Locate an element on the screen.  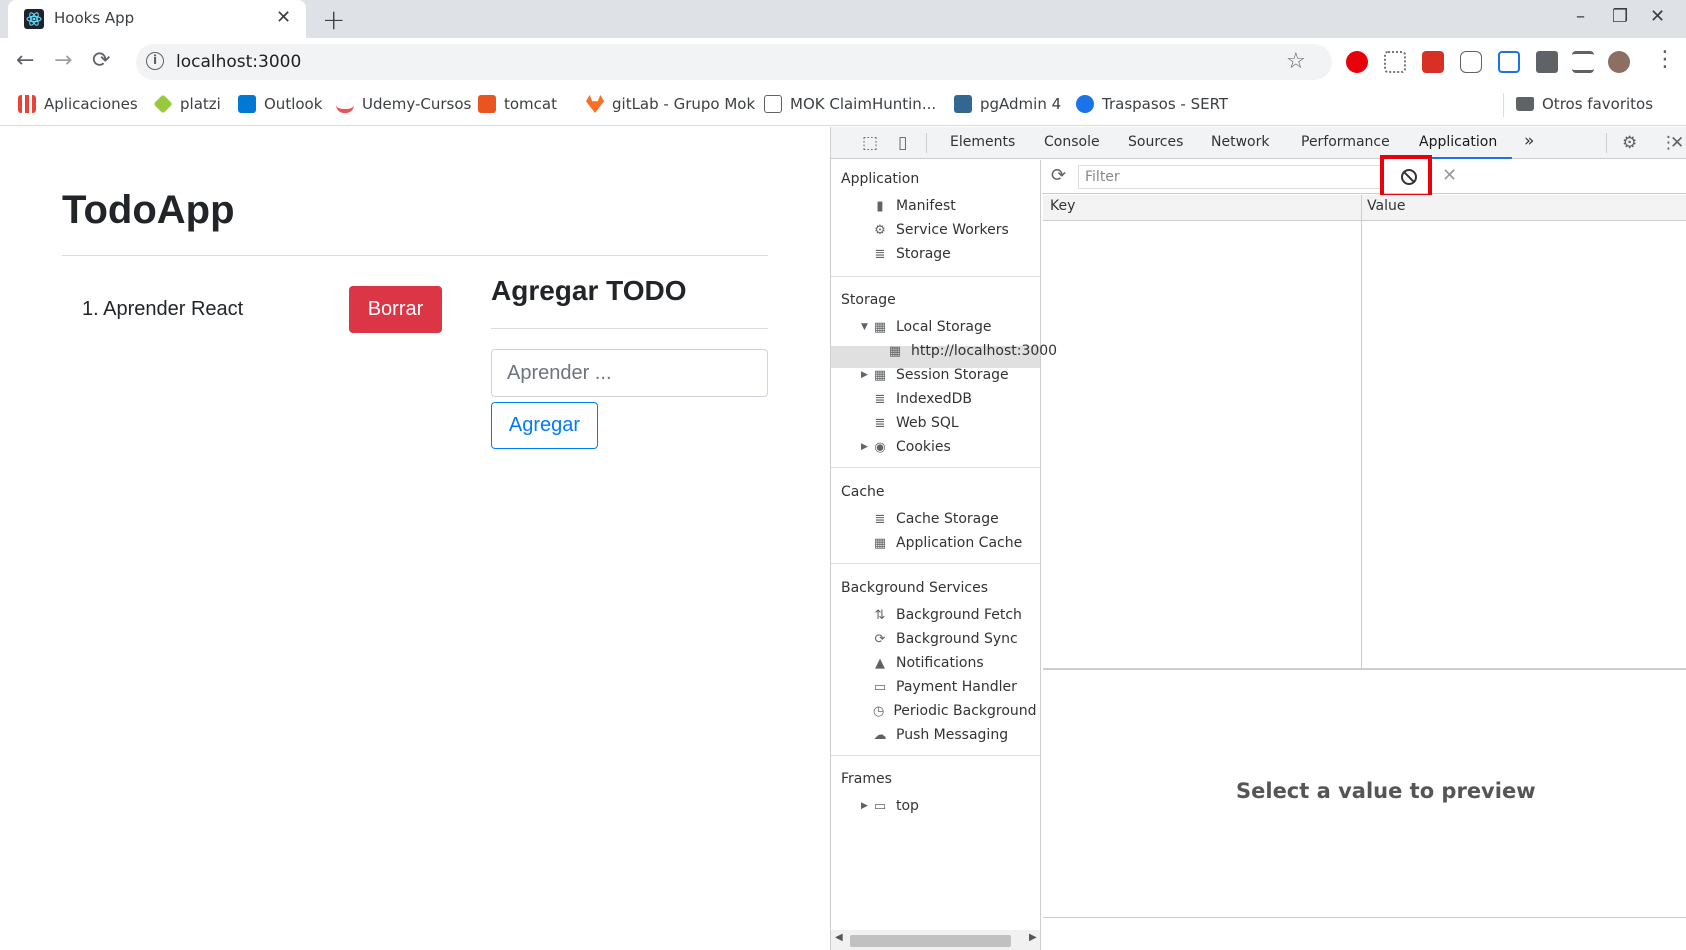
back-button: ← is located at coordinates (25, 60).